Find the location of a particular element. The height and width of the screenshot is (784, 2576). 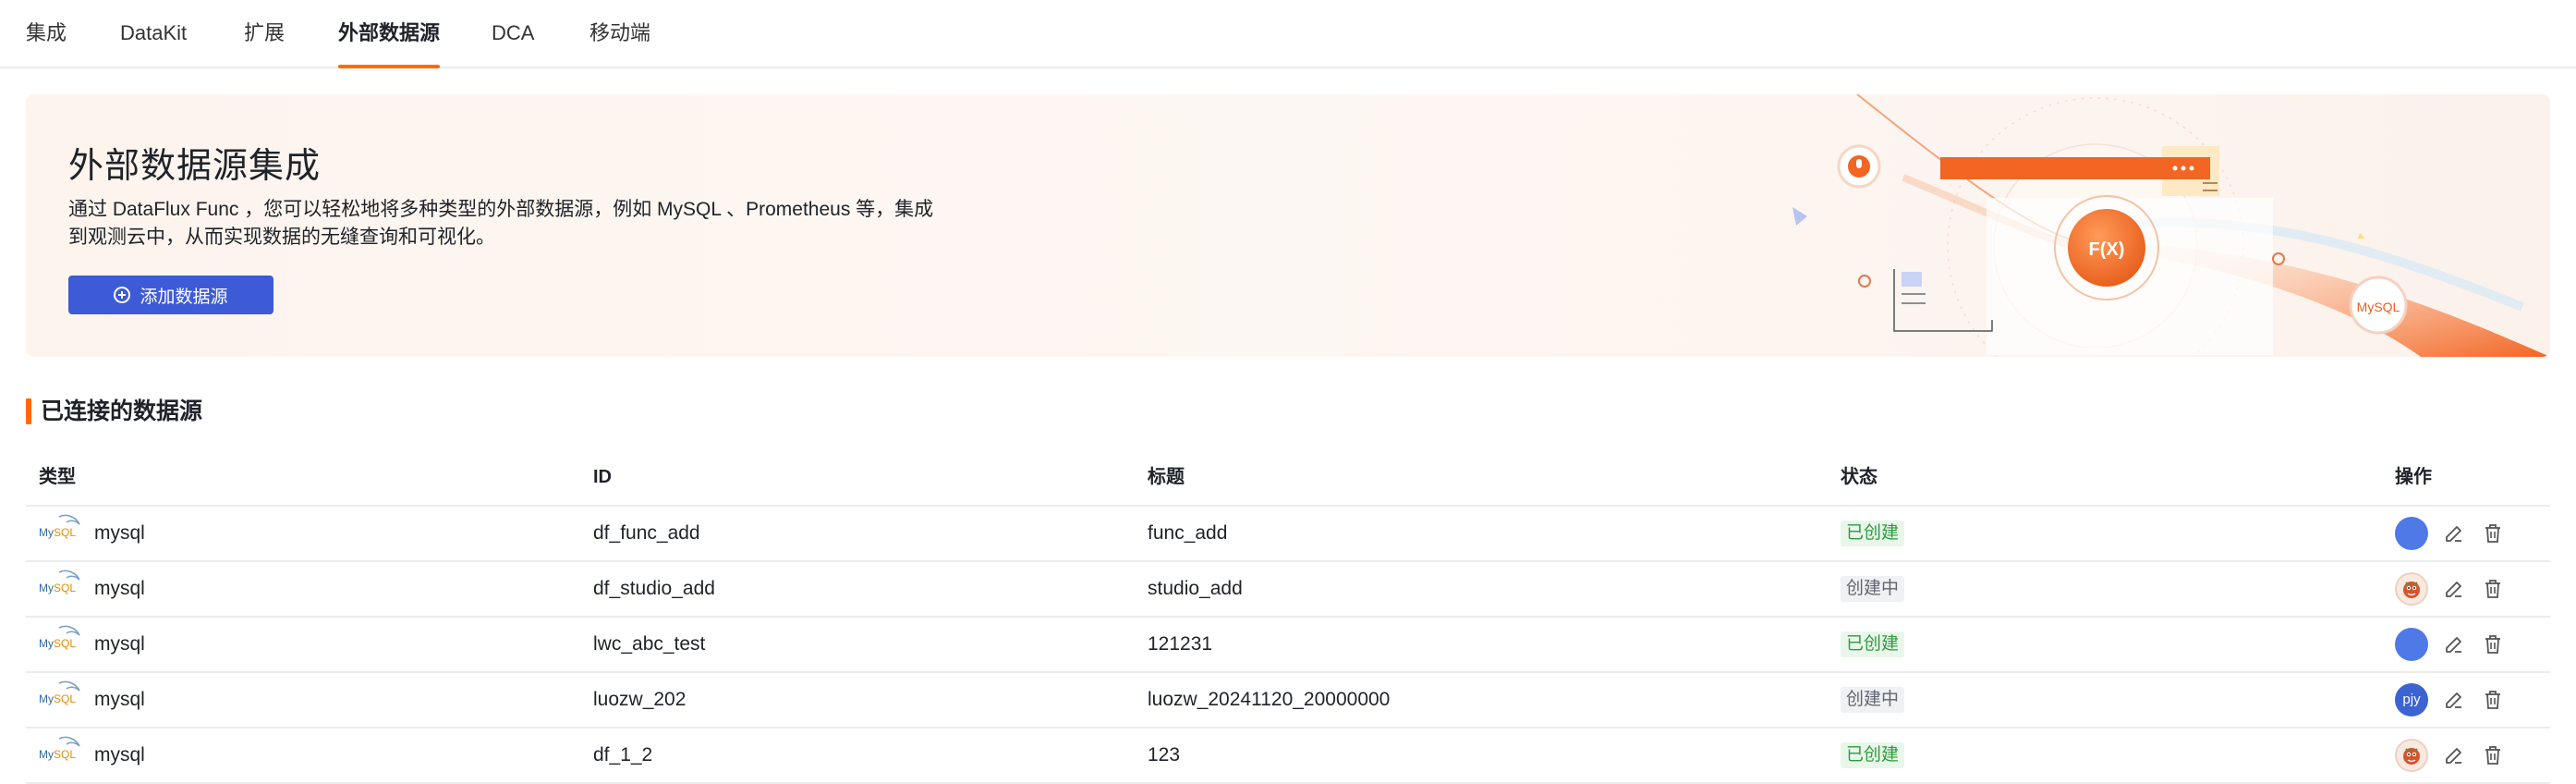

tab-label: 外部数据源 is located at coordinates (389, 32).